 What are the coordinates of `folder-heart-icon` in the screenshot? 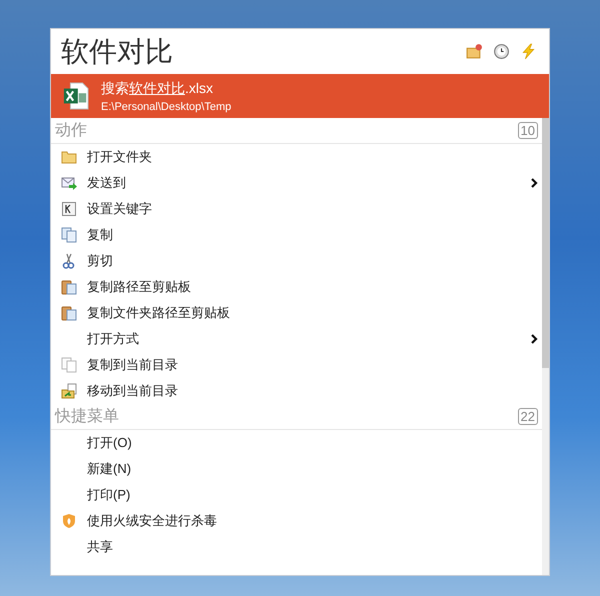 It's located at (474, 51).